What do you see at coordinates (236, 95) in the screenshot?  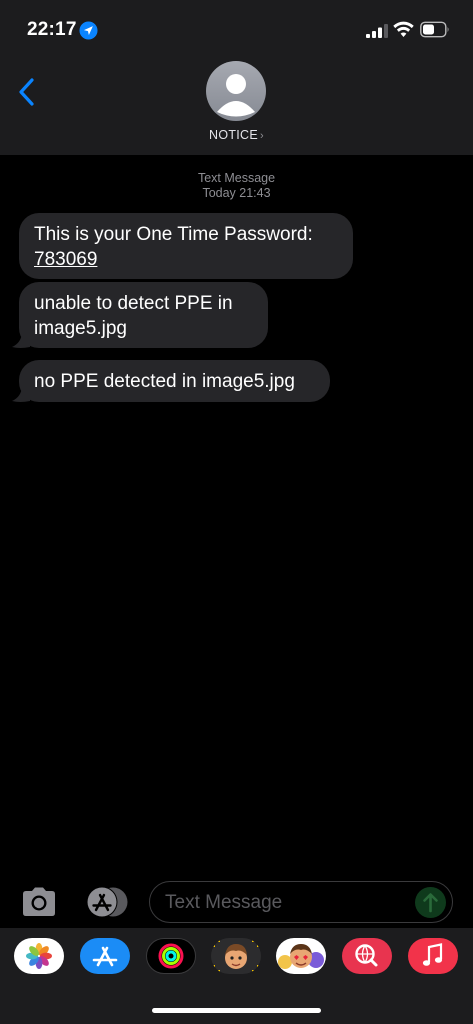 I see `person-silhouette-icon` at bounding box center [236, 95].